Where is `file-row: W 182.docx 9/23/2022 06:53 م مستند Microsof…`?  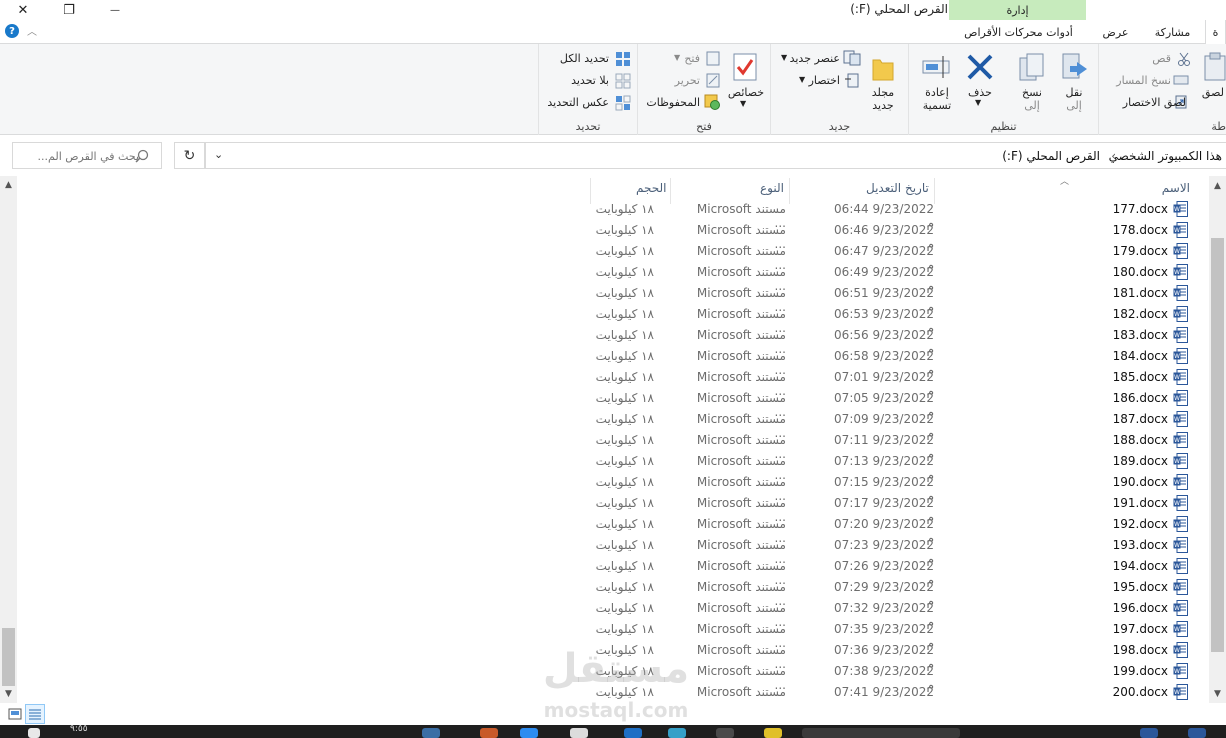 file-row: W 182.docx 9/23/2022 06:53 م مستند Microsof… is located at coordinates (890, 319).